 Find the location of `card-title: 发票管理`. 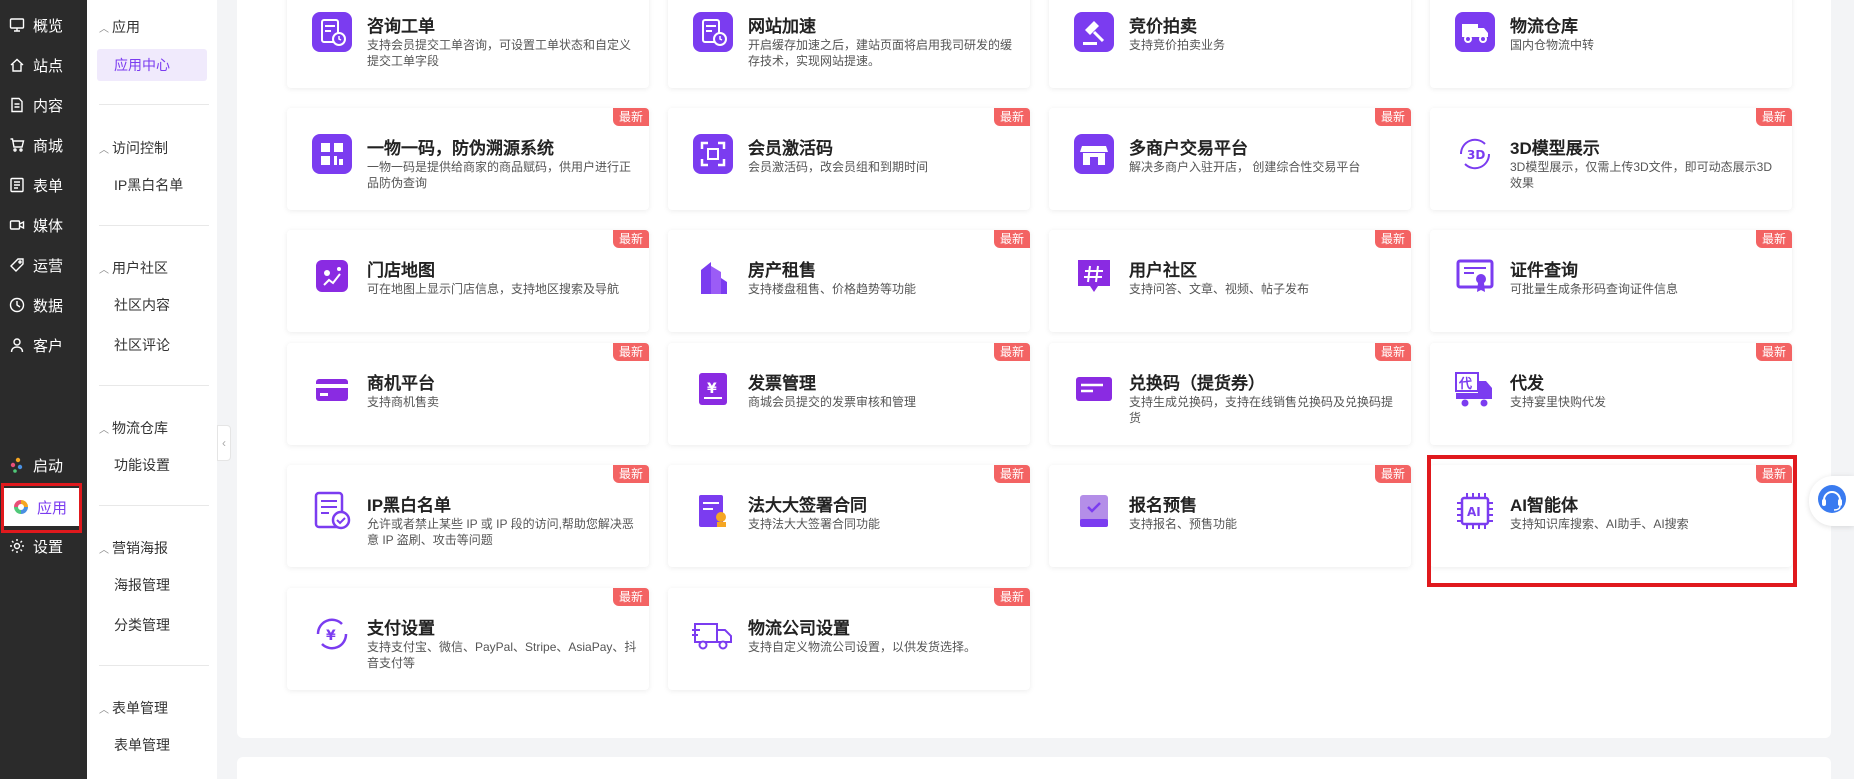

card-title: 发票管理 is located at coordinates (782, 383).